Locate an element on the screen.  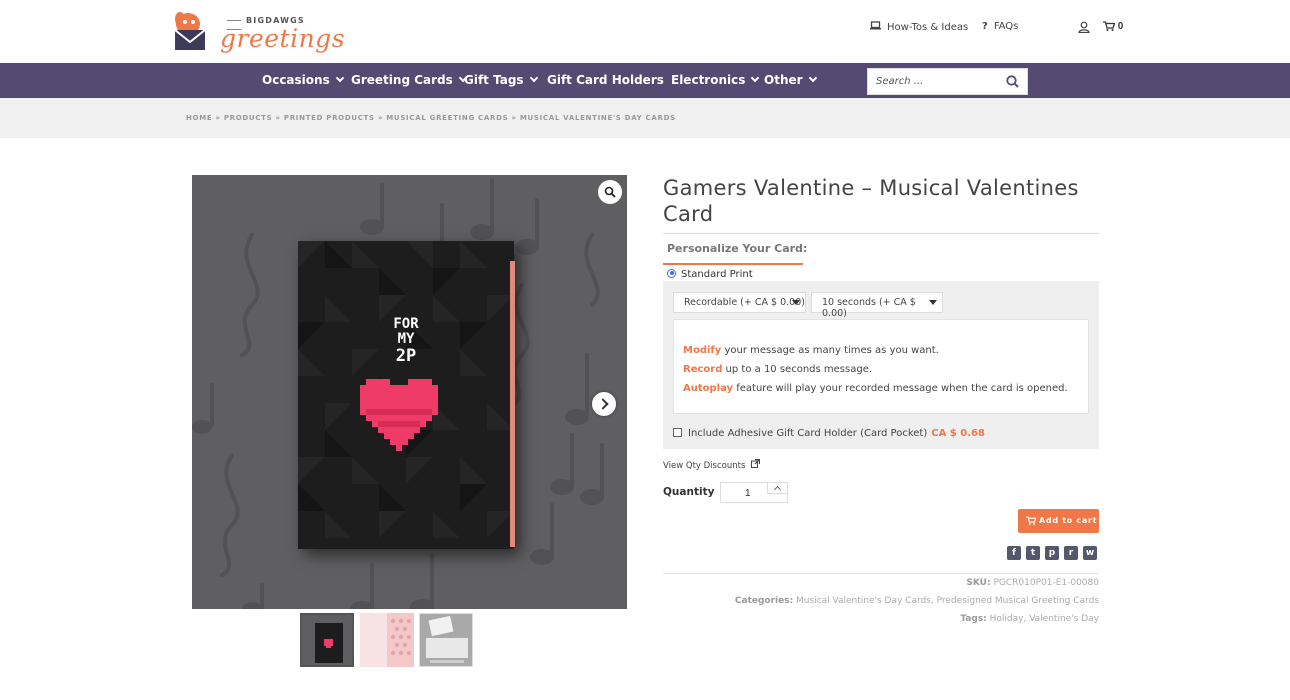
faqs-link: ? FAQs is located at coordinates (1000, 26).